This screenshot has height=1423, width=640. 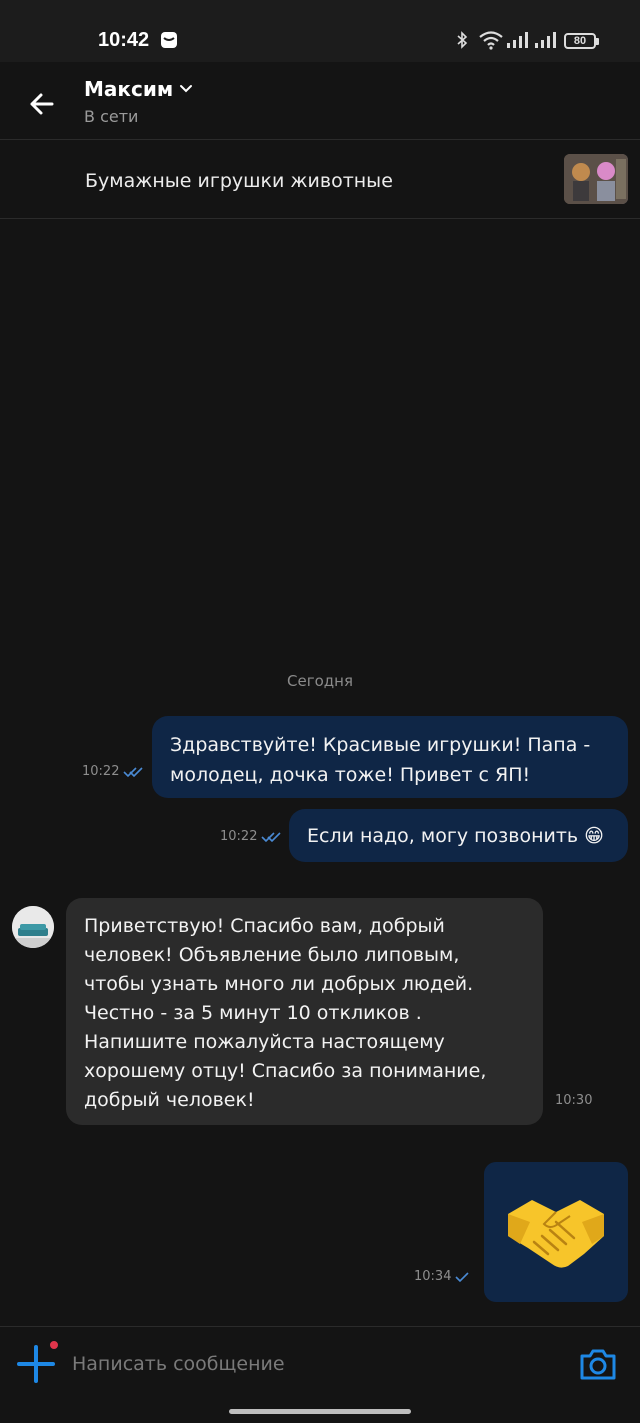 I want to click on notification-icon, so click(x=169, y=40).